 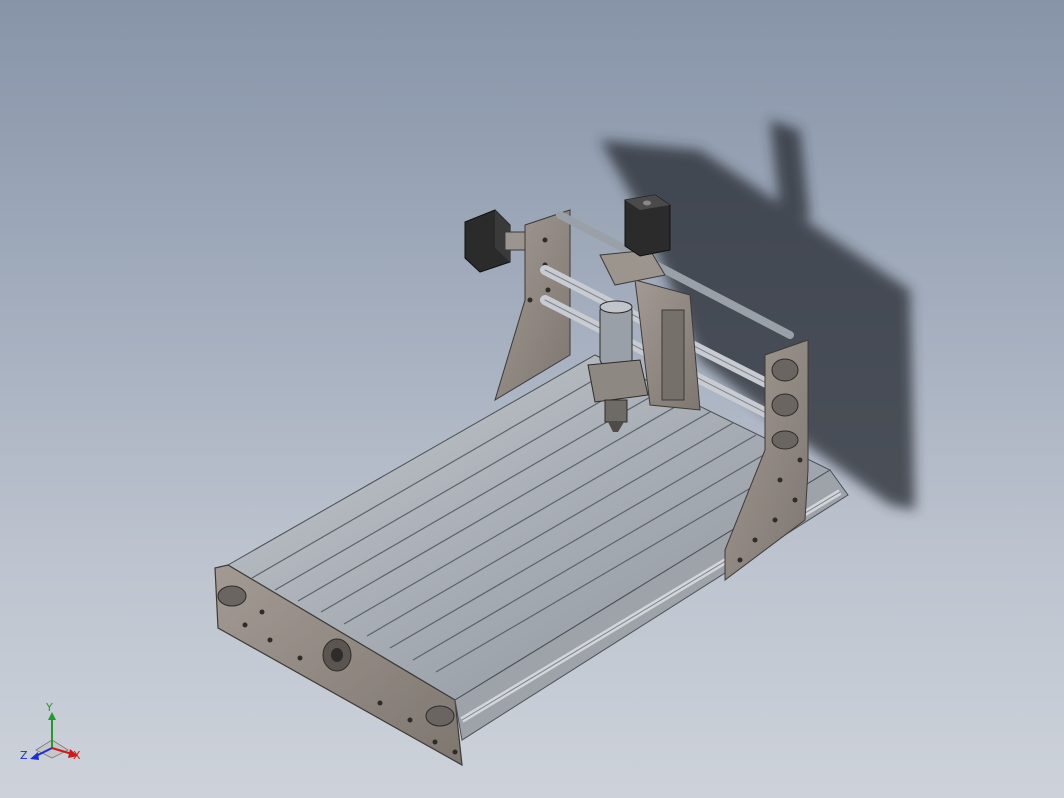 I want to click on view-orientation-triad: Y X Z, so click(x=53, y=737).